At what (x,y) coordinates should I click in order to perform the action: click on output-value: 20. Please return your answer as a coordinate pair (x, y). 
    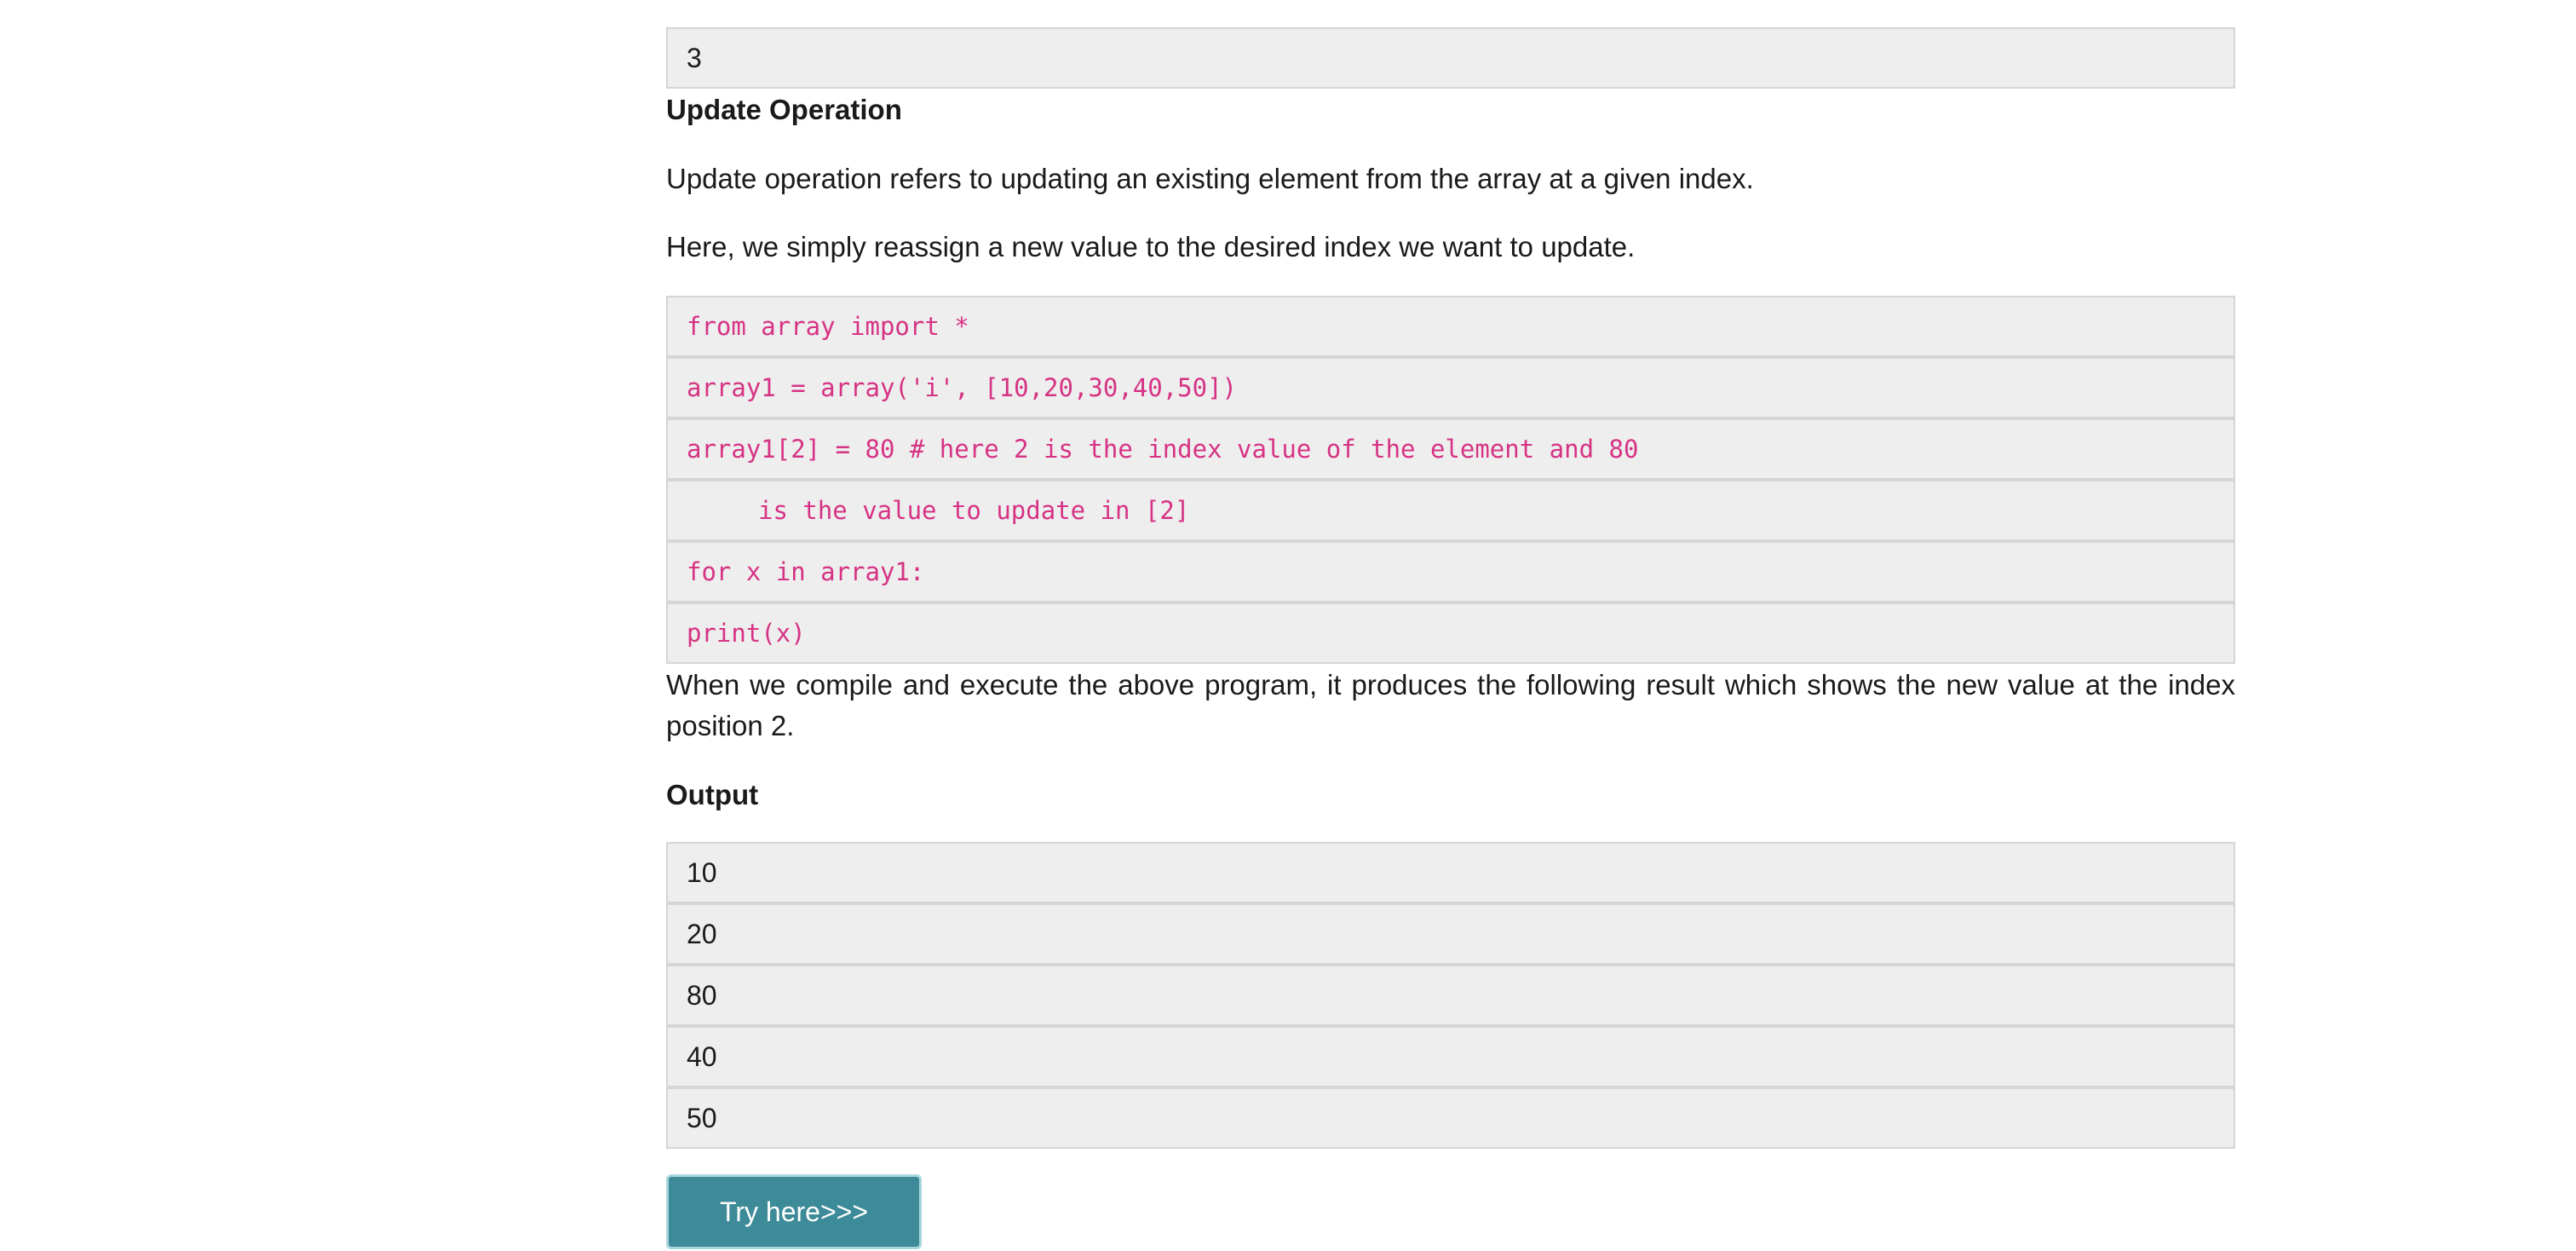
    Looking at the image, I should click on (702, 933).